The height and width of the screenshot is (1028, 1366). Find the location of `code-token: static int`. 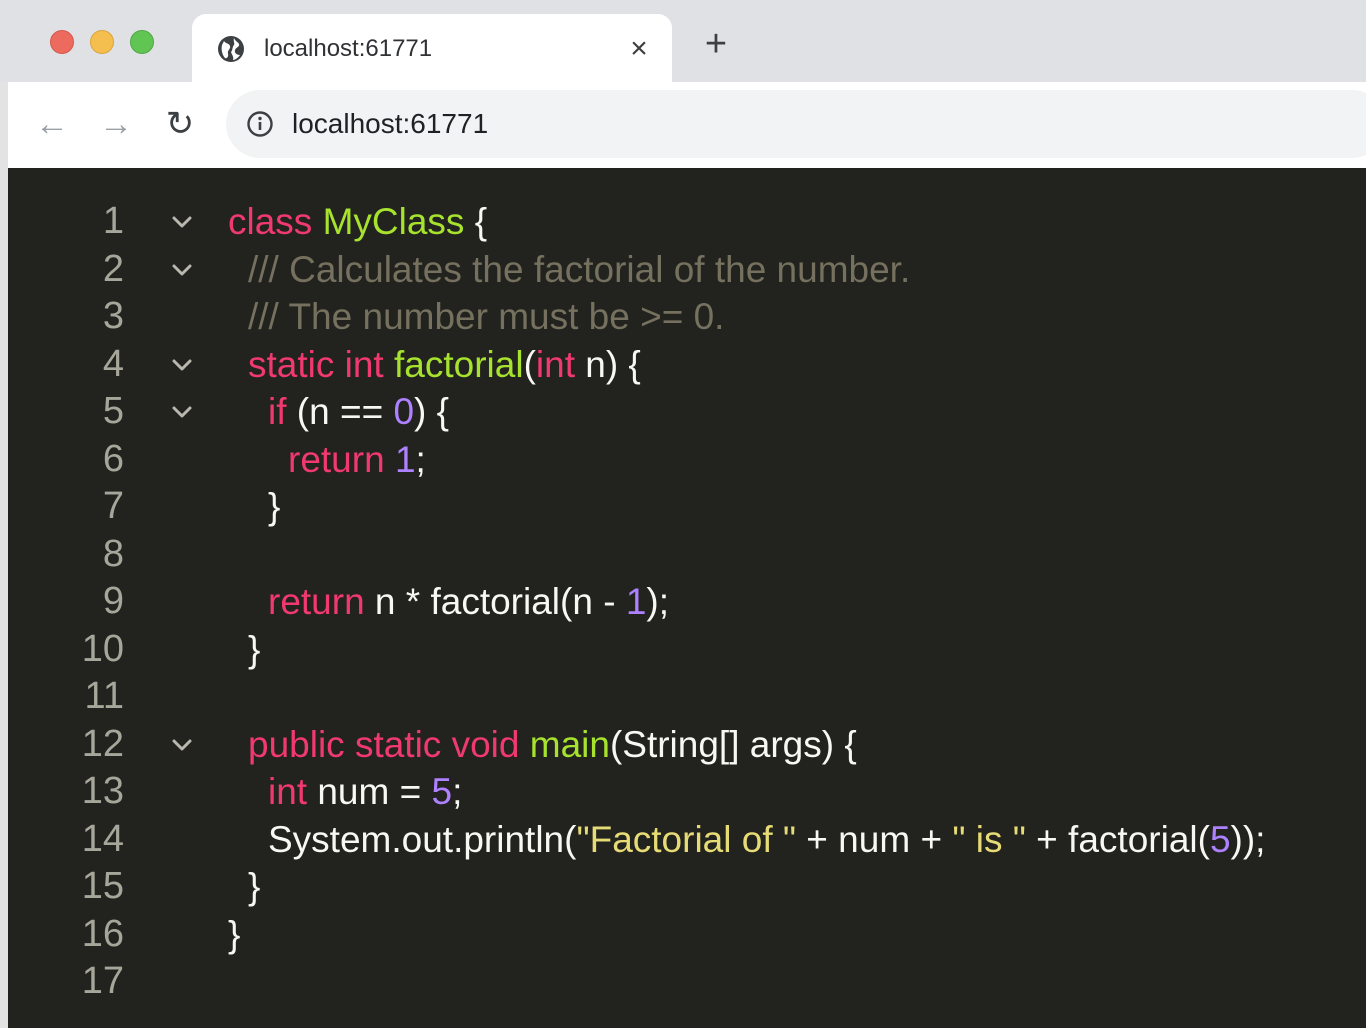

code-token: static int is located at coordinates (321, 364).